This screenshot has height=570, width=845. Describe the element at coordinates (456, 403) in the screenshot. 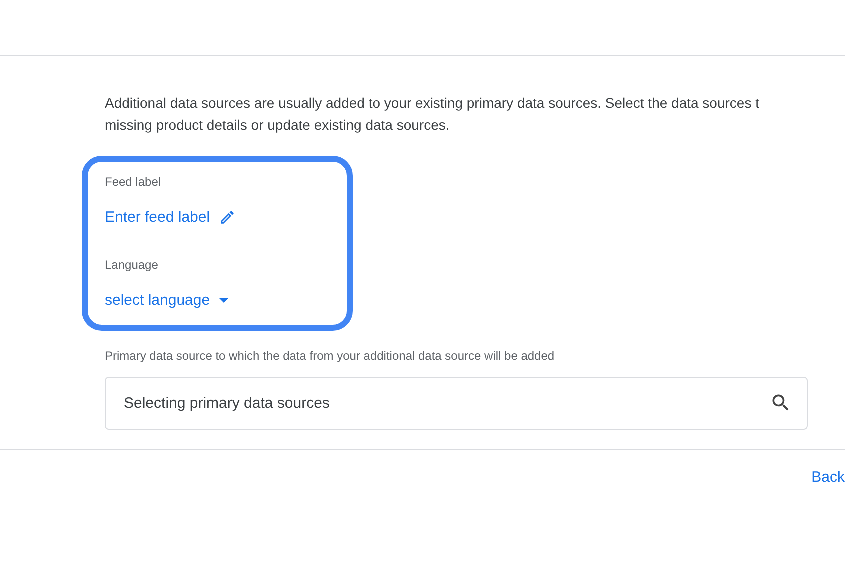

I see `search-field: Selecting primary data sources` at that location.